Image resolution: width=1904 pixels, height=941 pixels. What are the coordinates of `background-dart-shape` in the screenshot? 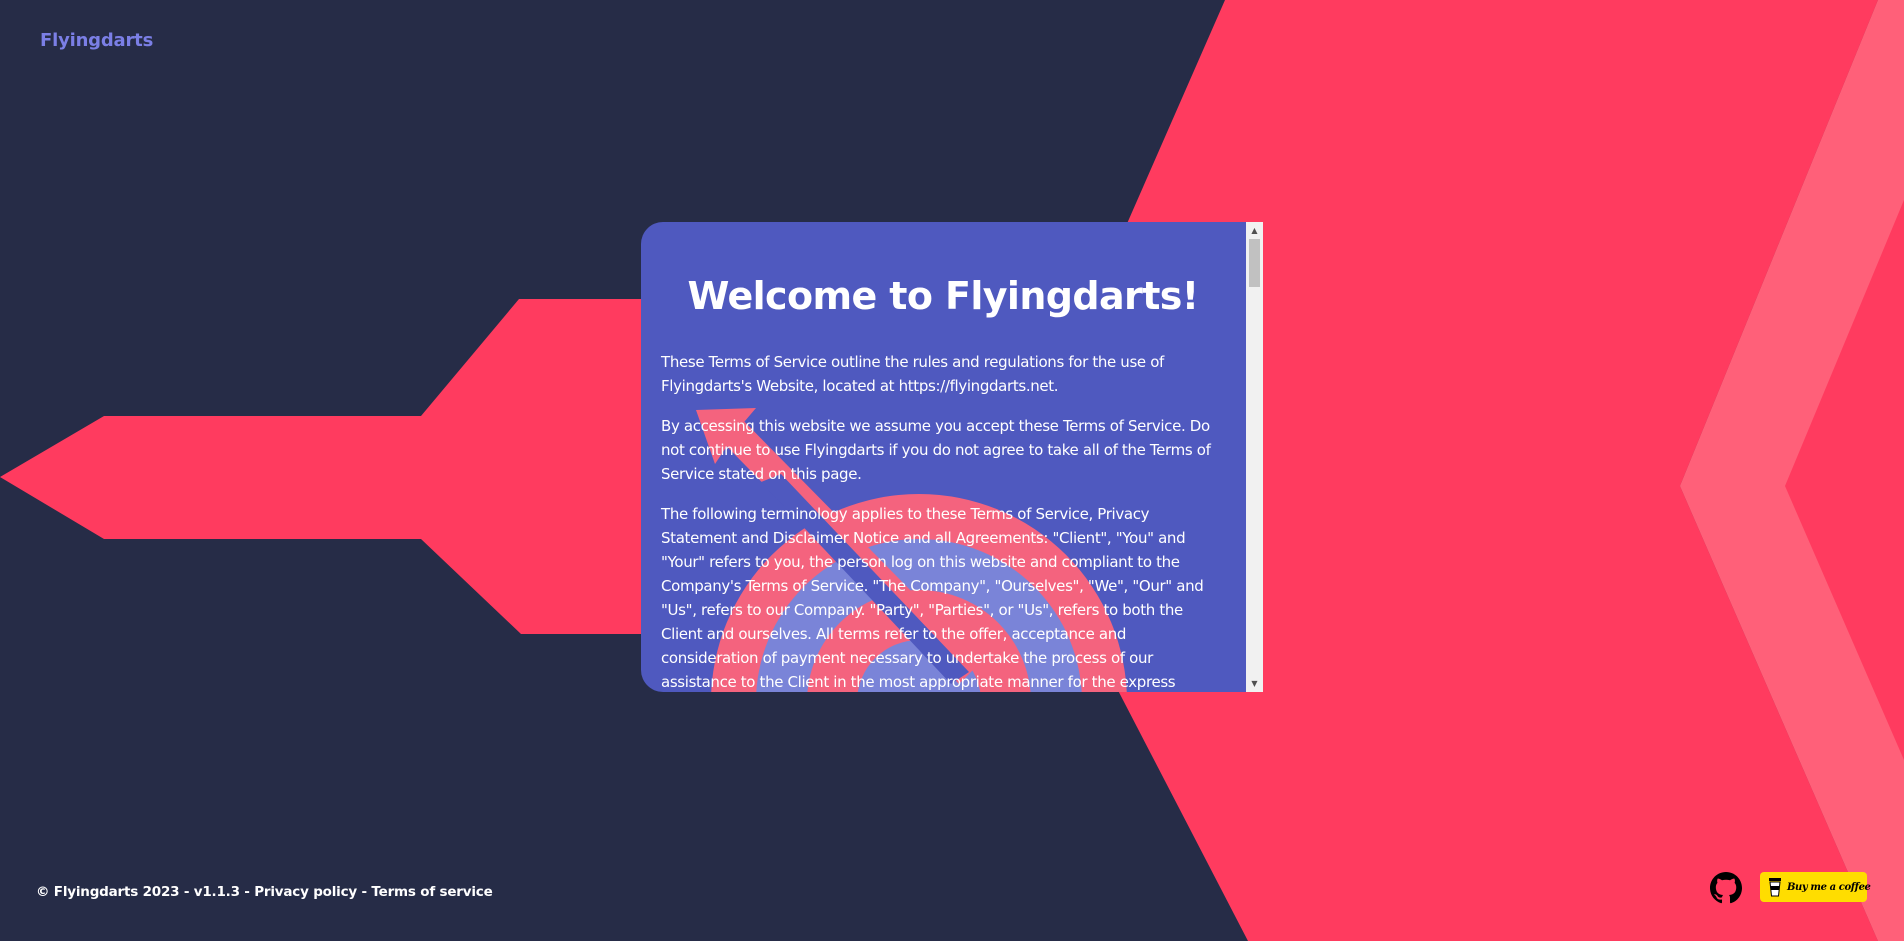 It's located at (330, 466).